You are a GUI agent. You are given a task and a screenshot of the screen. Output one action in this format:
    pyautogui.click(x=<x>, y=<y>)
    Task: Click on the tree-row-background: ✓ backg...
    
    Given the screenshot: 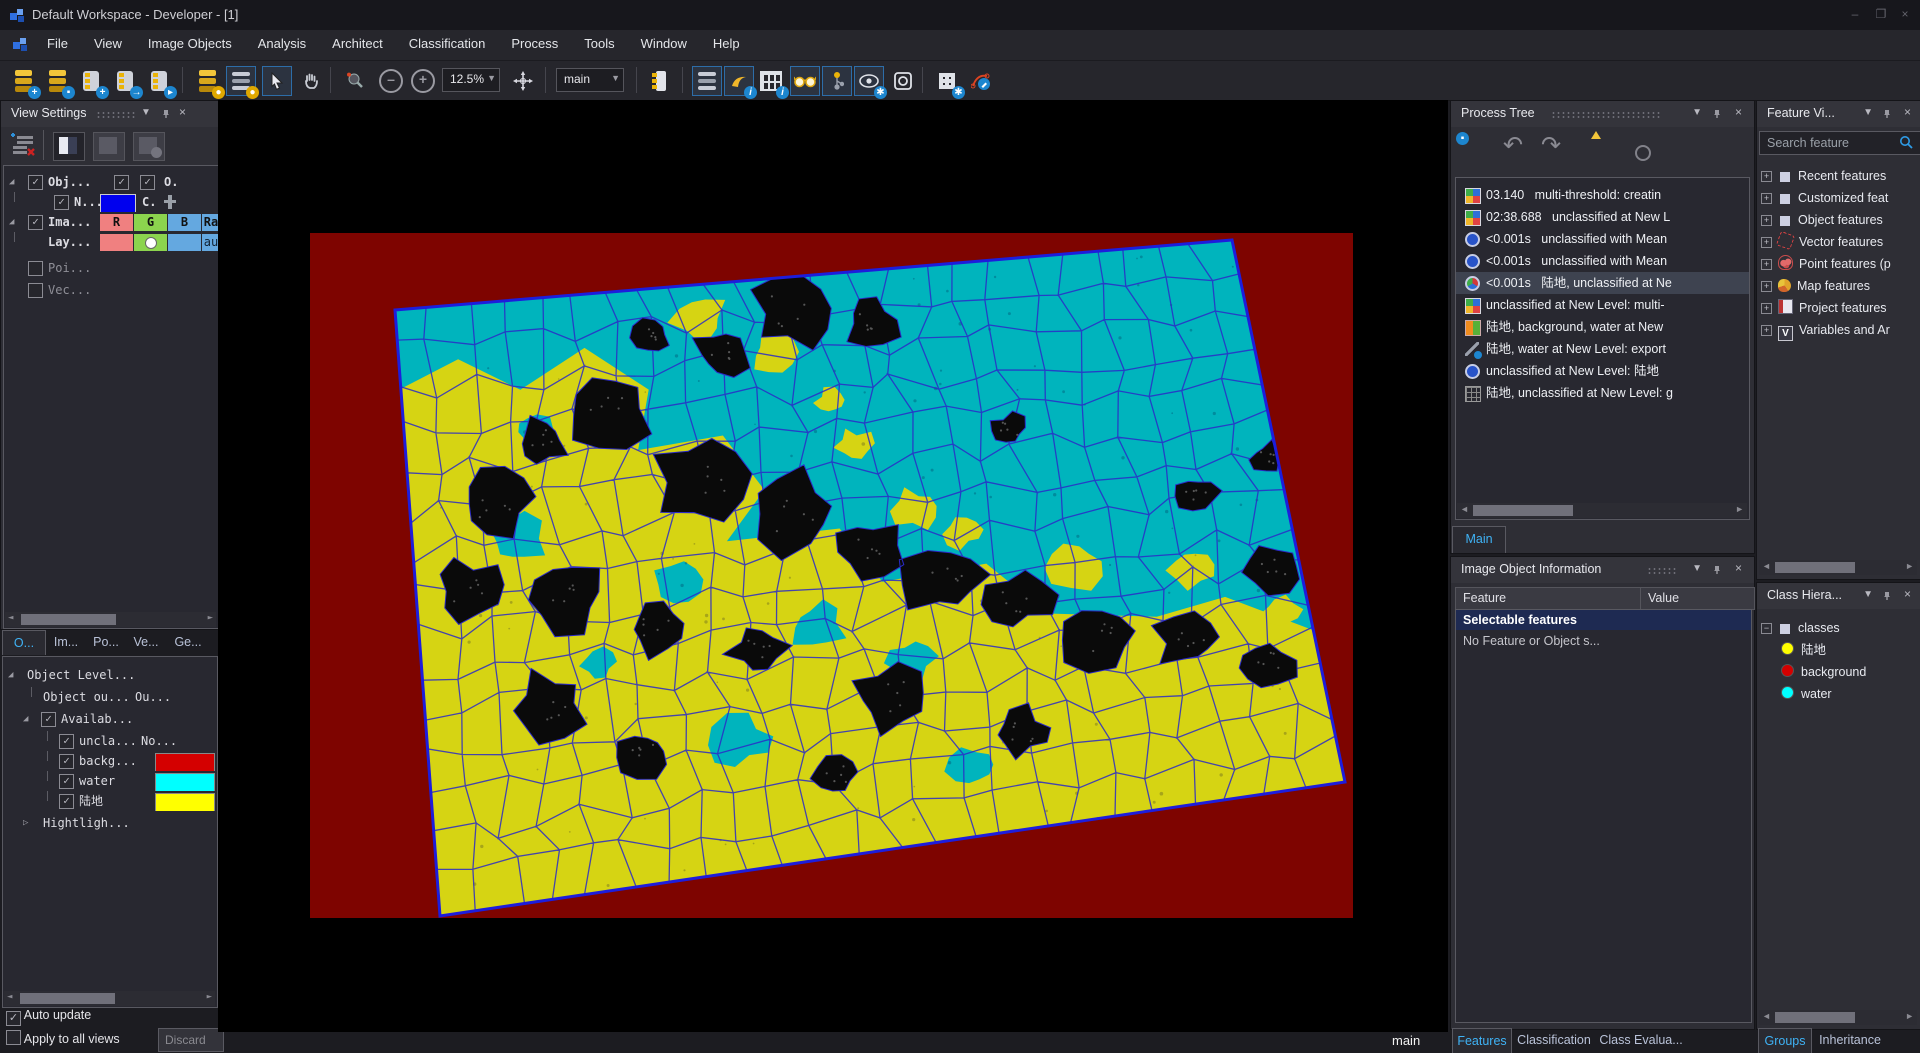 What is the action you would take?
    pyautogui.click(x=110, y=761)
    